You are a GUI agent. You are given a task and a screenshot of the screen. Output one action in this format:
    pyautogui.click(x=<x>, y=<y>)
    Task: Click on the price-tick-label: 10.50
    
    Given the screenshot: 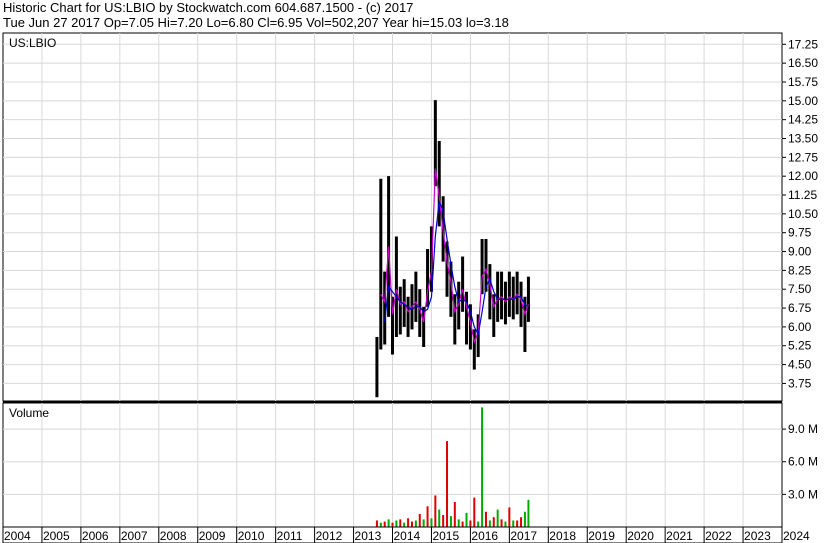 What is the action you would take?
    pyautogui.click(x=803, y=214)
    